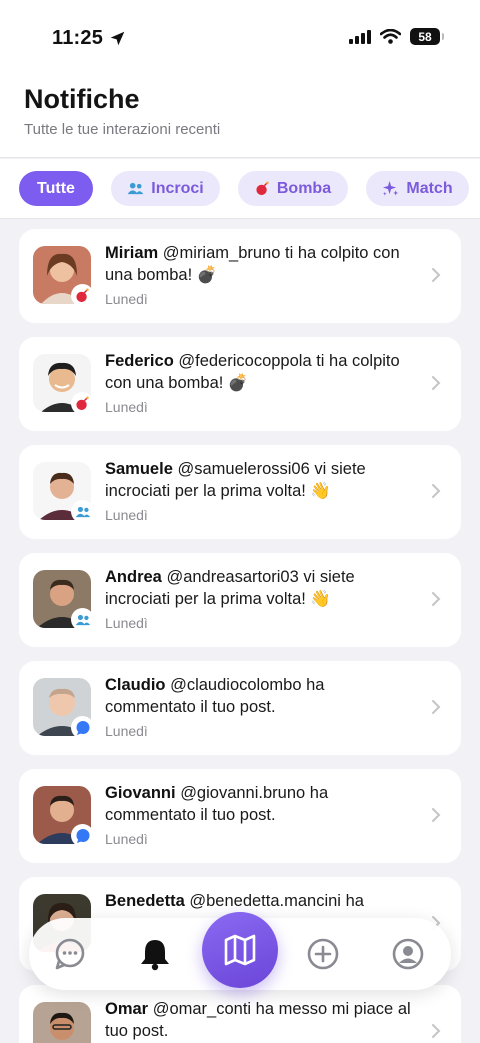 The width and height of the screenshot is (480, 1043). Describe the element at coordinates (78, 38) in the screenshot. I see `time-label: 11:25` at that location.